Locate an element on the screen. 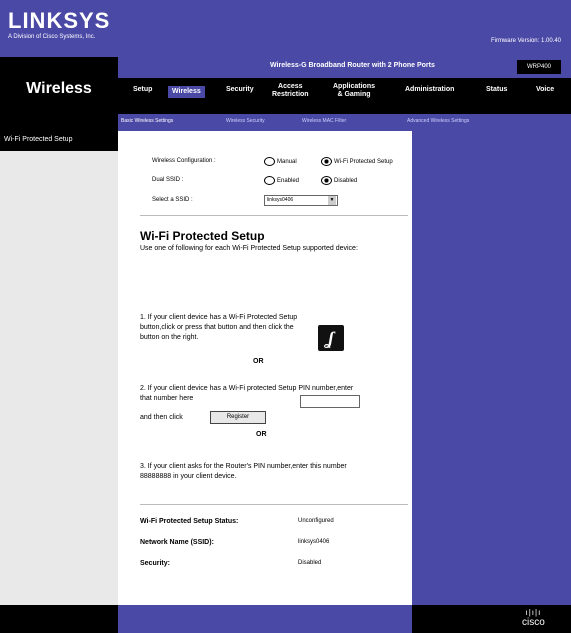 The width and height of the screenshot is (571, 633). enabled-label: Enabled is located at coordinates (288, 181).